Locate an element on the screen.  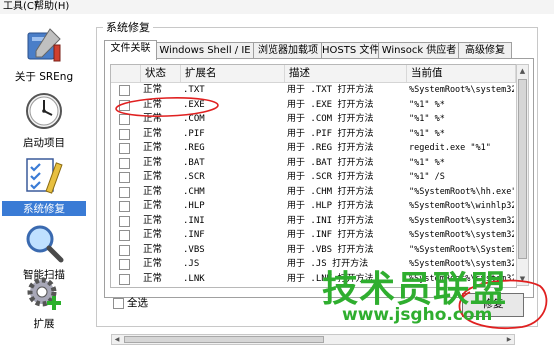
table-row: 正常 .INI 用于 .INI 打开方法 %SystemRoot%\system32\ is located at coordinates (313, 221).